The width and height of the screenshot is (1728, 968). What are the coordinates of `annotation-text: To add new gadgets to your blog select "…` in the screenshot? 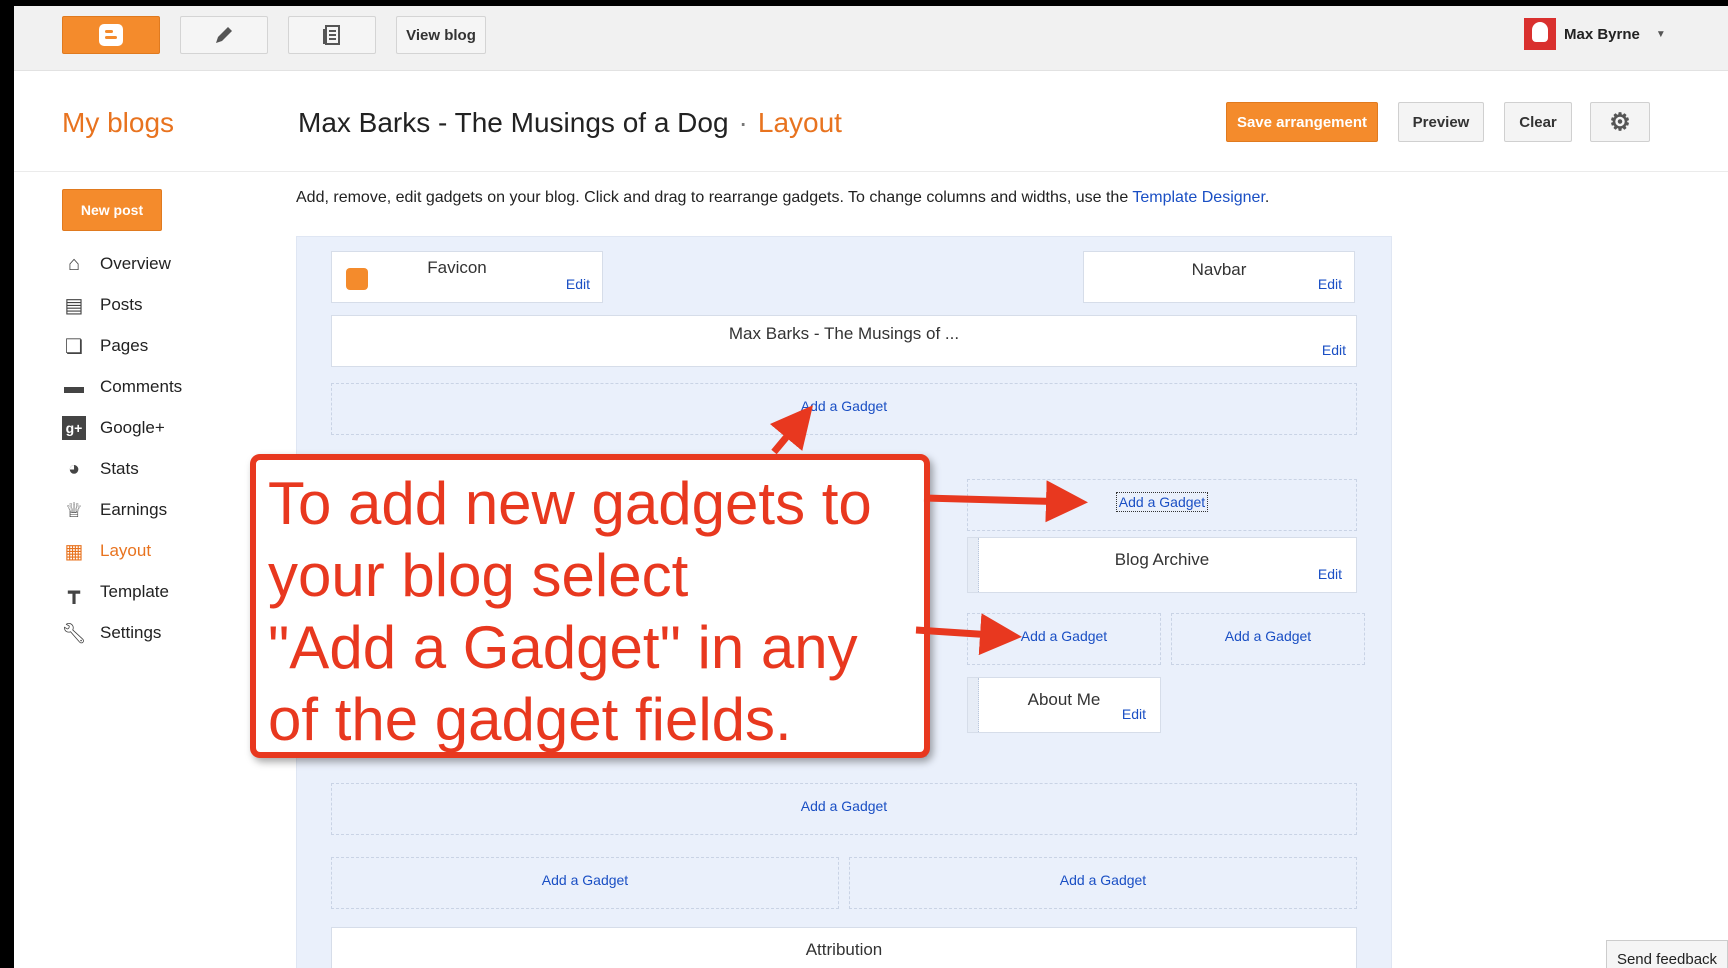 It's located at (570, 612).